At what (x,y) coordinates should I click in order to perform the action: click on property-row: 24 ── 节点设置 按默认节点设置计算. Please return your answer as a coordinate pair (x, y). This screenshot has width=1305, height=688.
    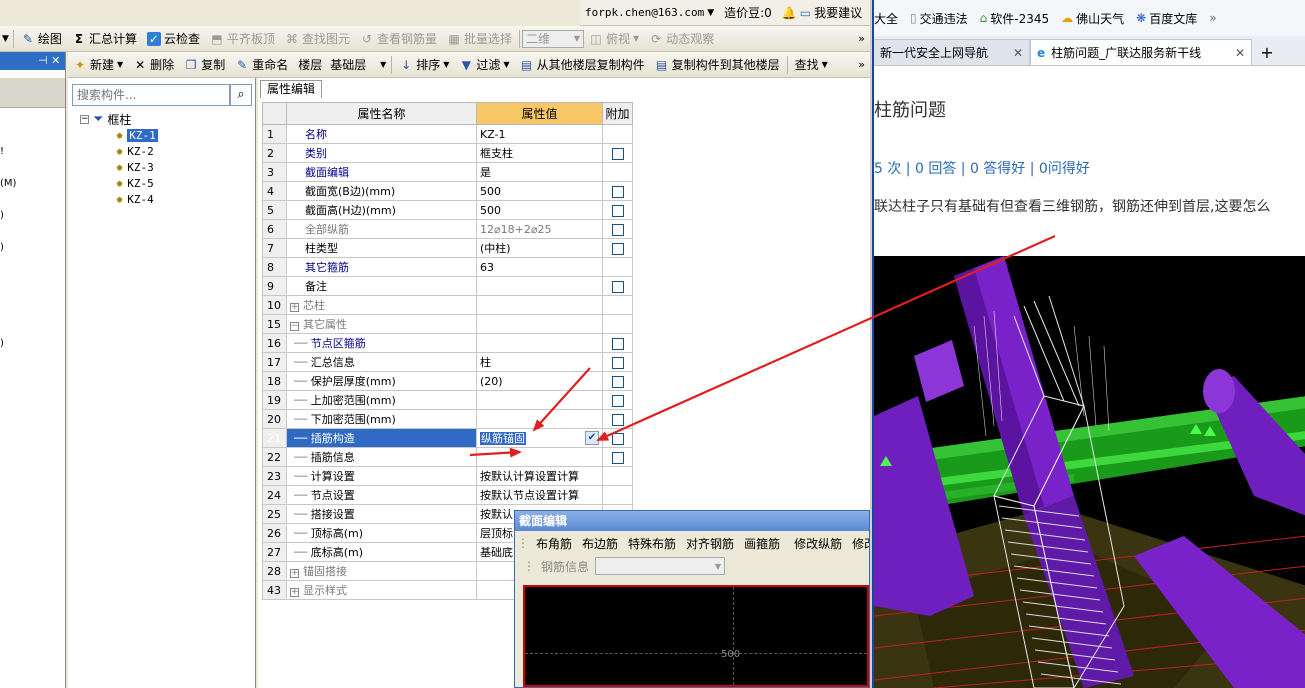
    Looking at the image, I should click on (447, 495).